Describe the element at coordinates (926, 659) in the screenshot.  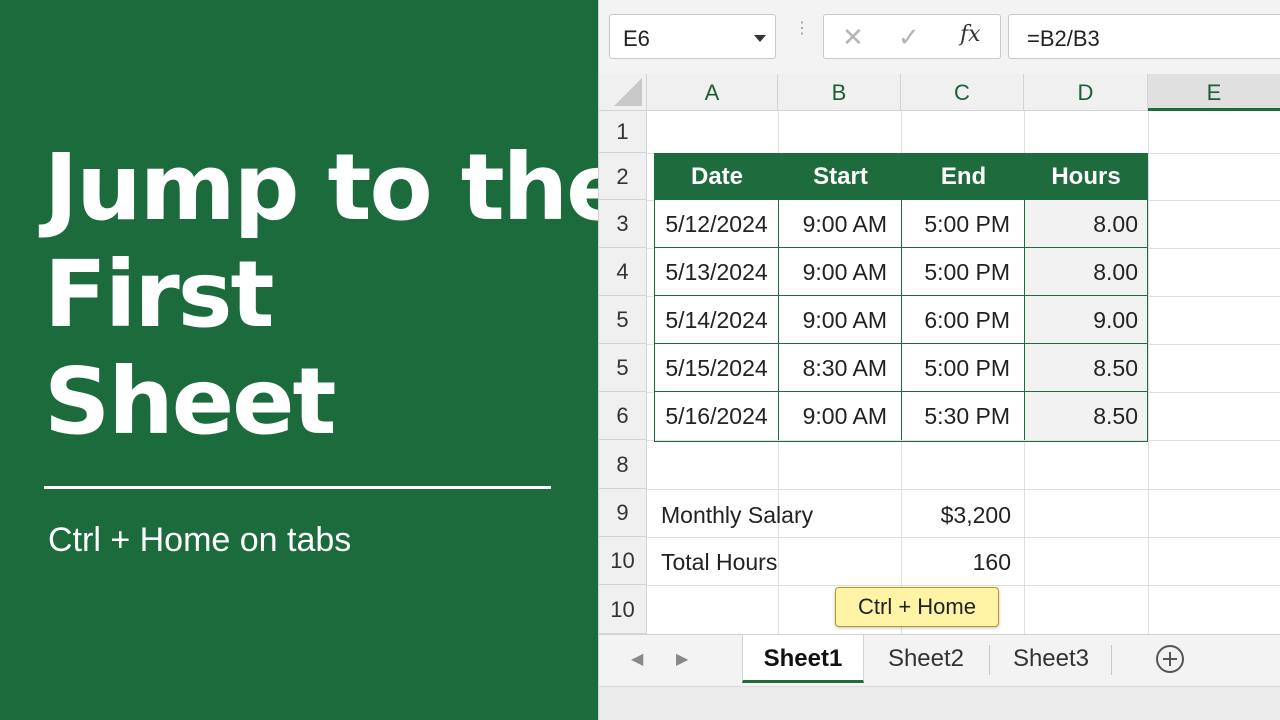
I see `sheet-tab-sheet2: Sheet2` at that location.